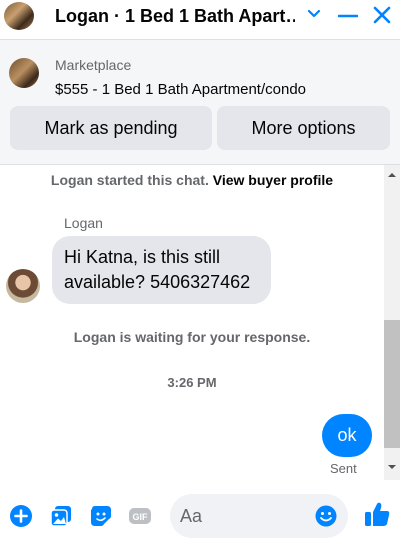 This screenshot has height=552, width=400. What do you see at coordinates (129, 180) in the screenshot?
I see `started-text: Logan started this chat.` at bounding box center [129, 180].